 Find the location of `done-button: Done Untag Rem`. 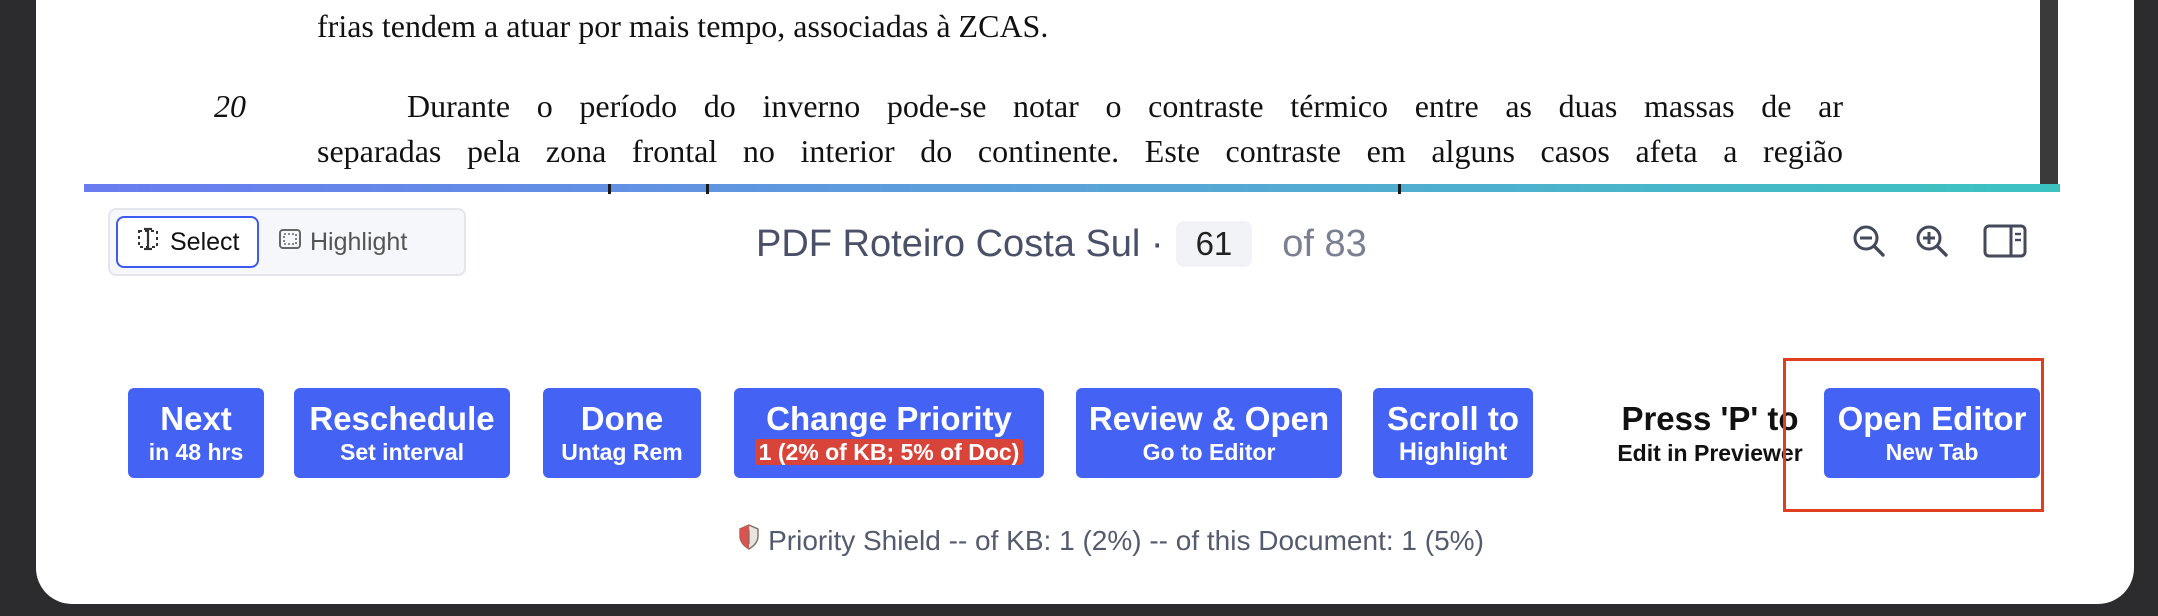

done-button: Done Untag Rem is located at coordinates (622, 433).